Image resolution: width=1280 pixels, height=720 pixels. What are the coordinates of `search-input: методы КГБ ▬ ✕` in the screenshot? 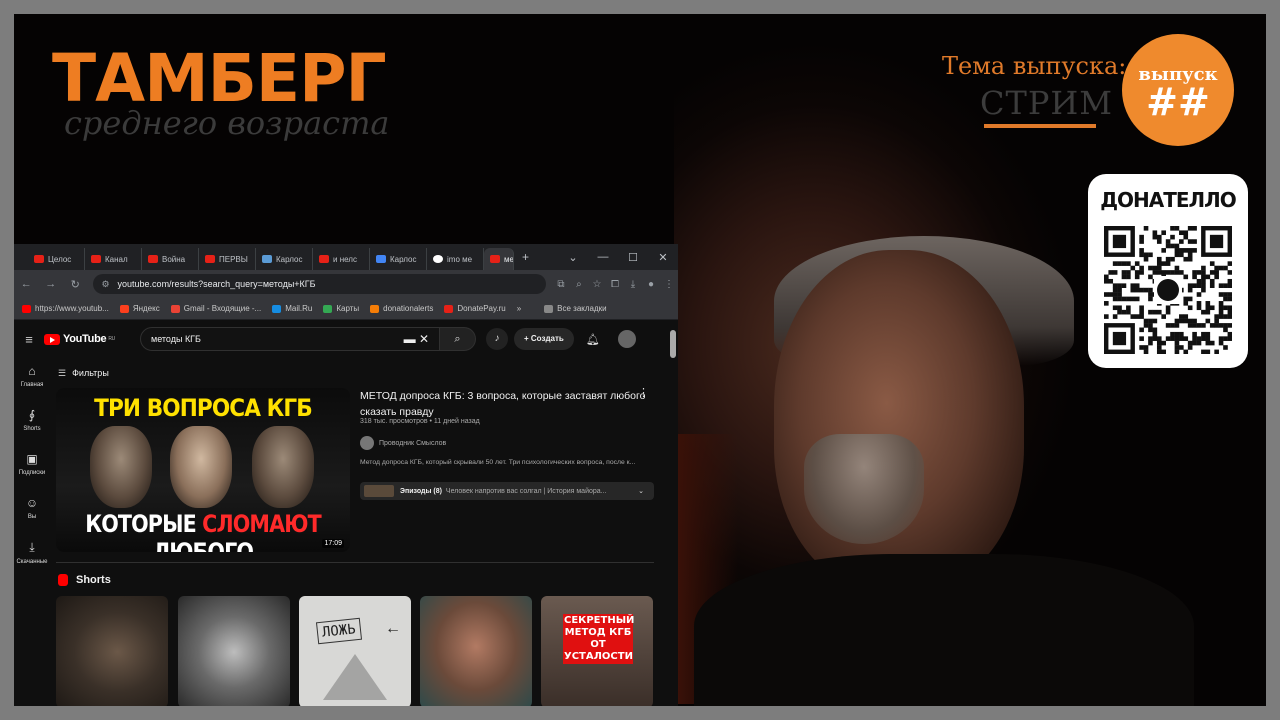 It's located at (290, 339).